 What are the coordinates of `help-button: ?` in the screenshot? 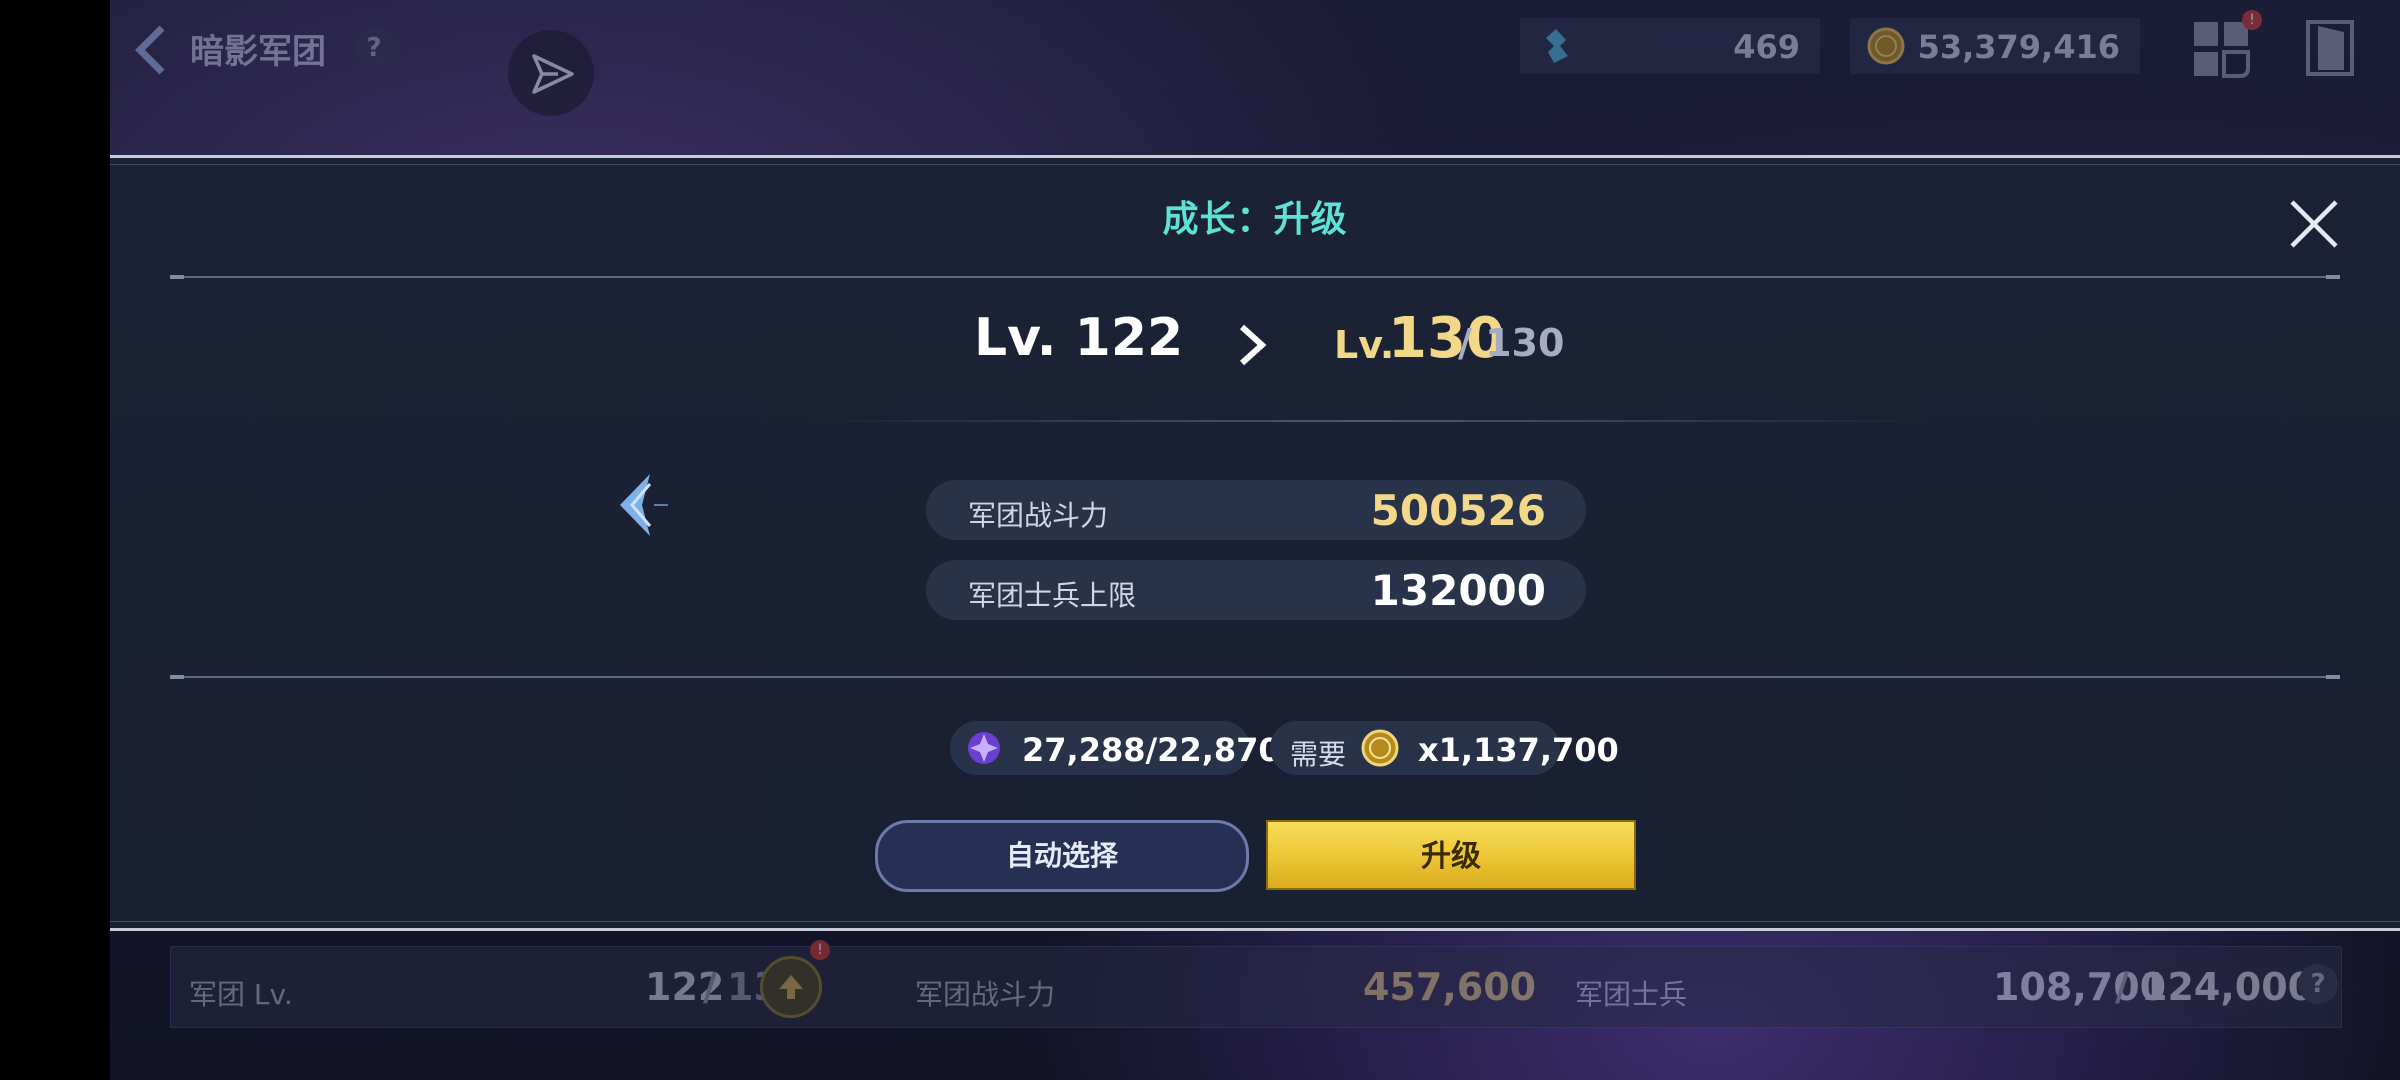 It's located at (374, 48).